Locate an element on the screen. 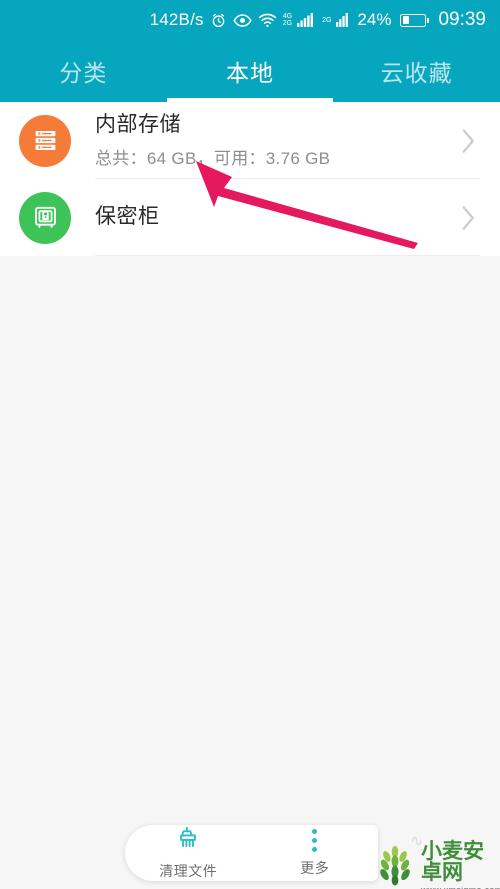  sim2-label: 2G is located at coordinates (327, 20).